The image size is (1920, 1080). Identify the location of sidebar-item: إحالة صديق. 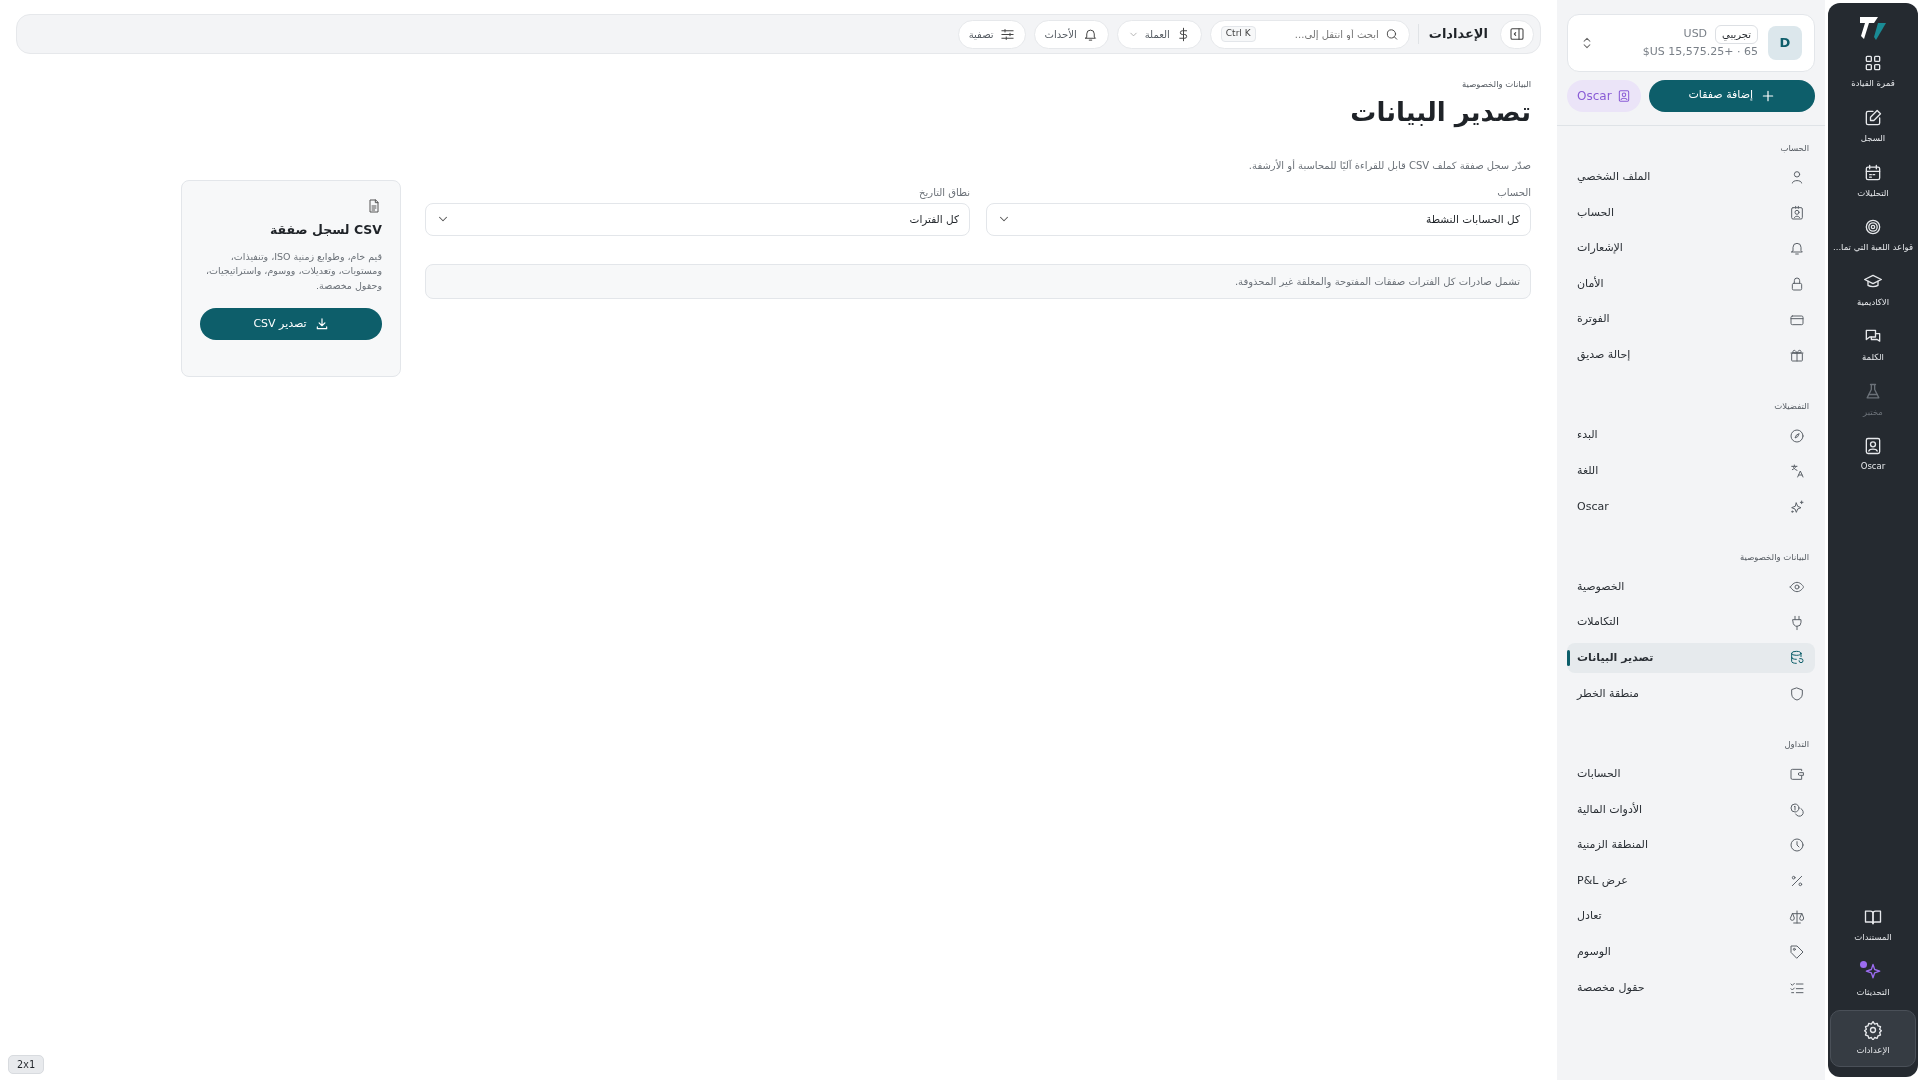
(1691, 355).